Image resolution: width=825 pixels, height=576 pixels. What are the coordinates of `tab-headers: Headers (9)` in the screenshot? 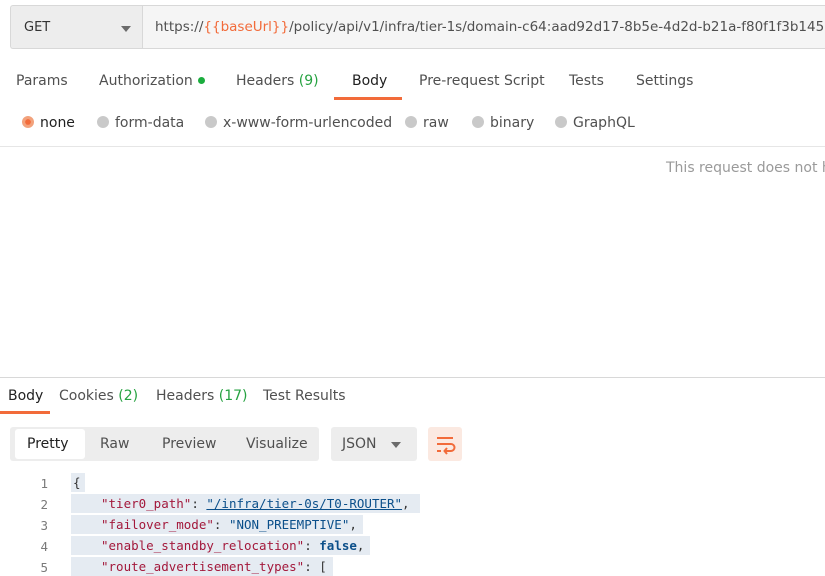 It's located at (277, 81).